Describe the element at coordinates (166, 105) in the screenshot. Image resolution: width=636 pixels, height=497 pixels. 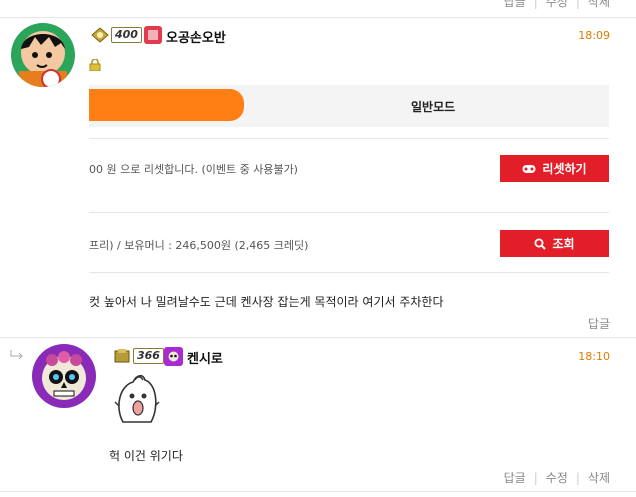
I see `tab-active-mode` at that location.